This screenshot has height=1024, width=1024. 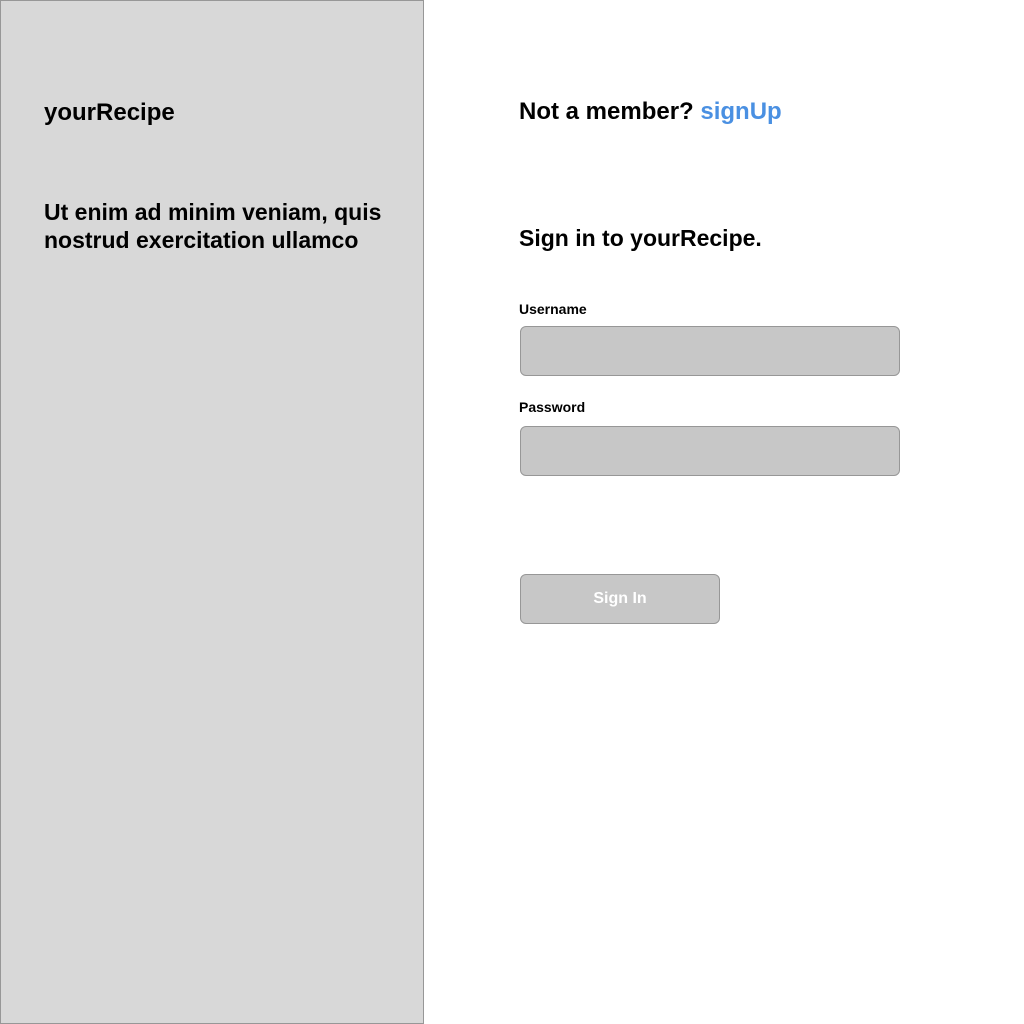 What do you see at coordinates (710, 451) in the screenshot?
I see `password-input` at bounding box center [710, 451].